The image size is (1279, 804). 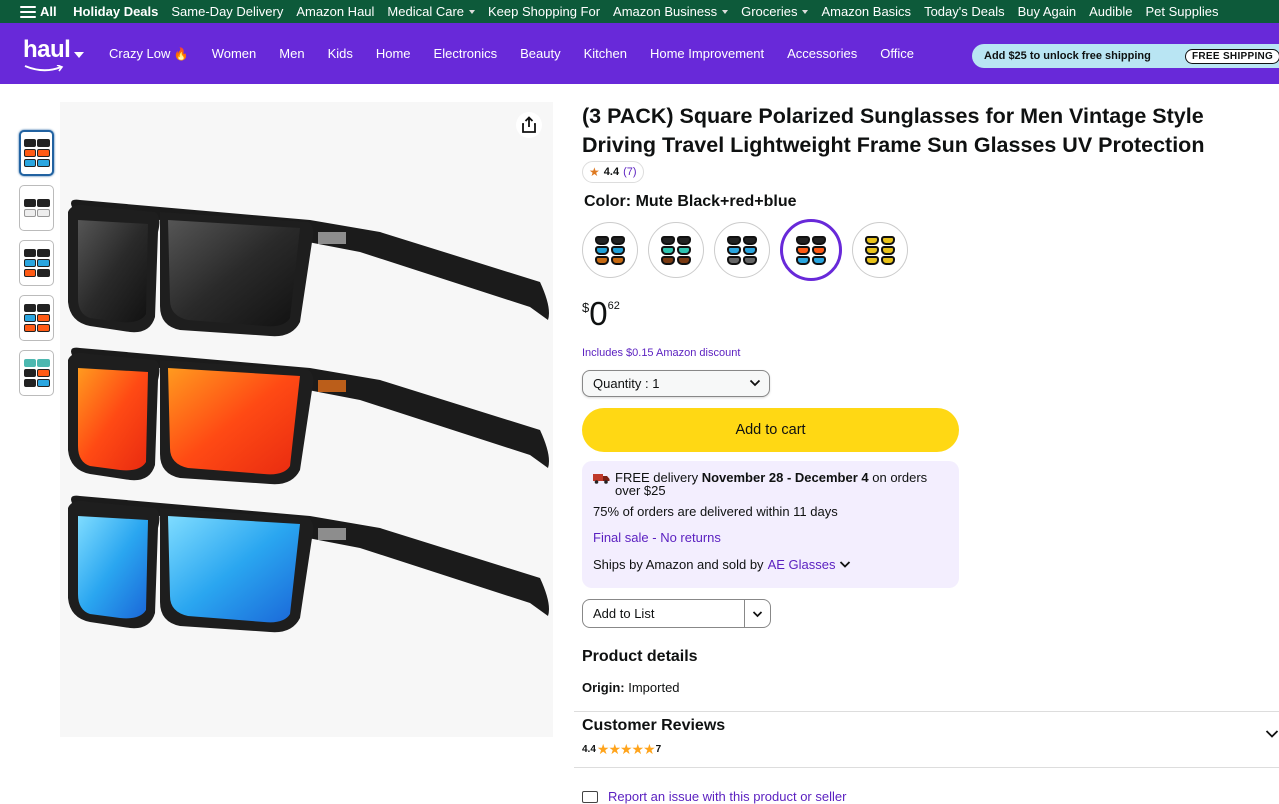 What do you see at coordinates (79, 55) in the screenshot?
I see `logo-dropdown-icon` at bounding box center [79, 55].